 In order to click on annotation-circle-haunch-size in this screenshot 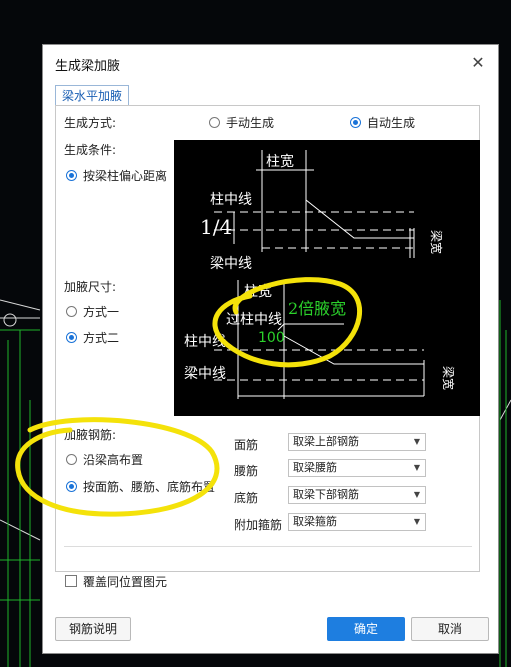, I will do `click(287, 322)`.